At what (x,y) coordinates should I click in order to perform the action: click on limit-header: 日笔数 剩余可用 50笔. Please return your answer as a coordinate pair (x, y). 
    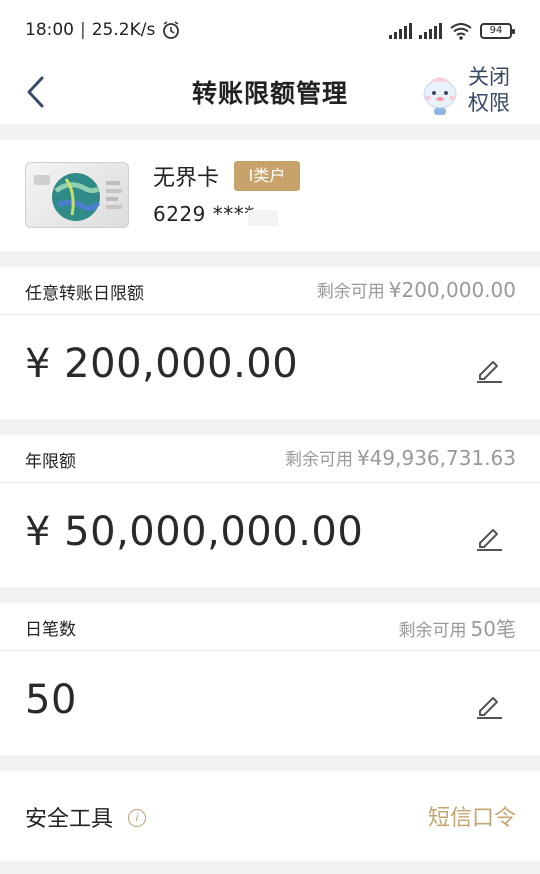
    Looking at the image, I should click on (270, 627).